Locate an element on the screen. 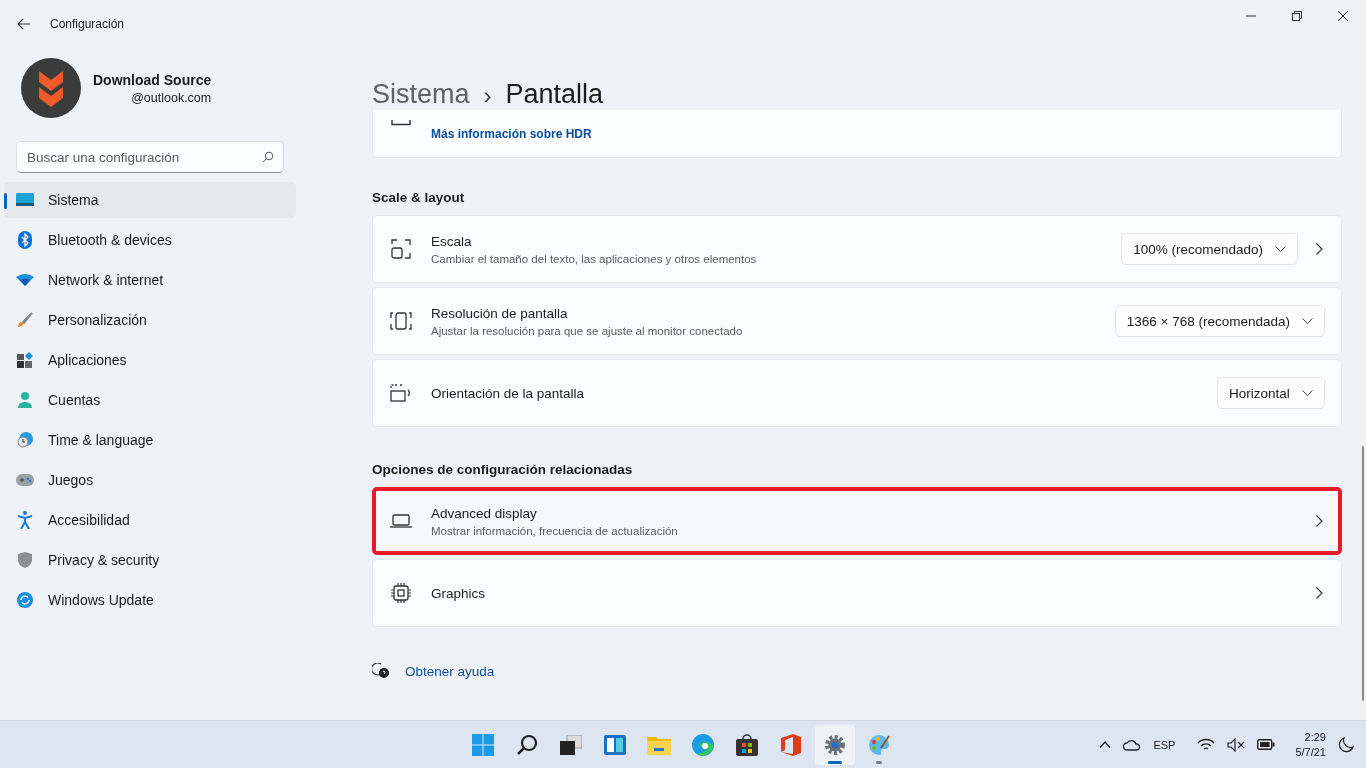 The image size is (1366, 768). page-title: Pantalla is located at coordinates (554, 94).